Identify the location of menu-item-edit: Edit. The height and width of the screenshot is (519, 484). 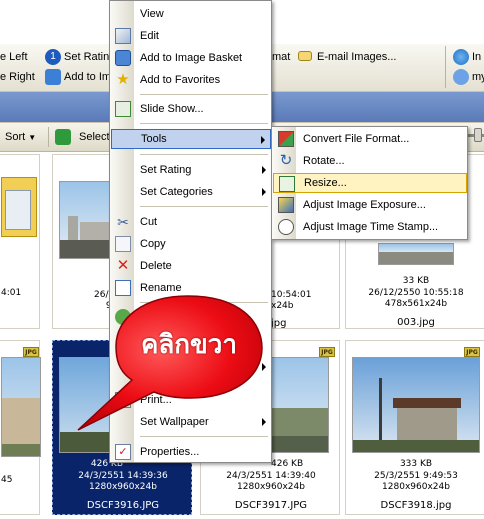
(191, 36).